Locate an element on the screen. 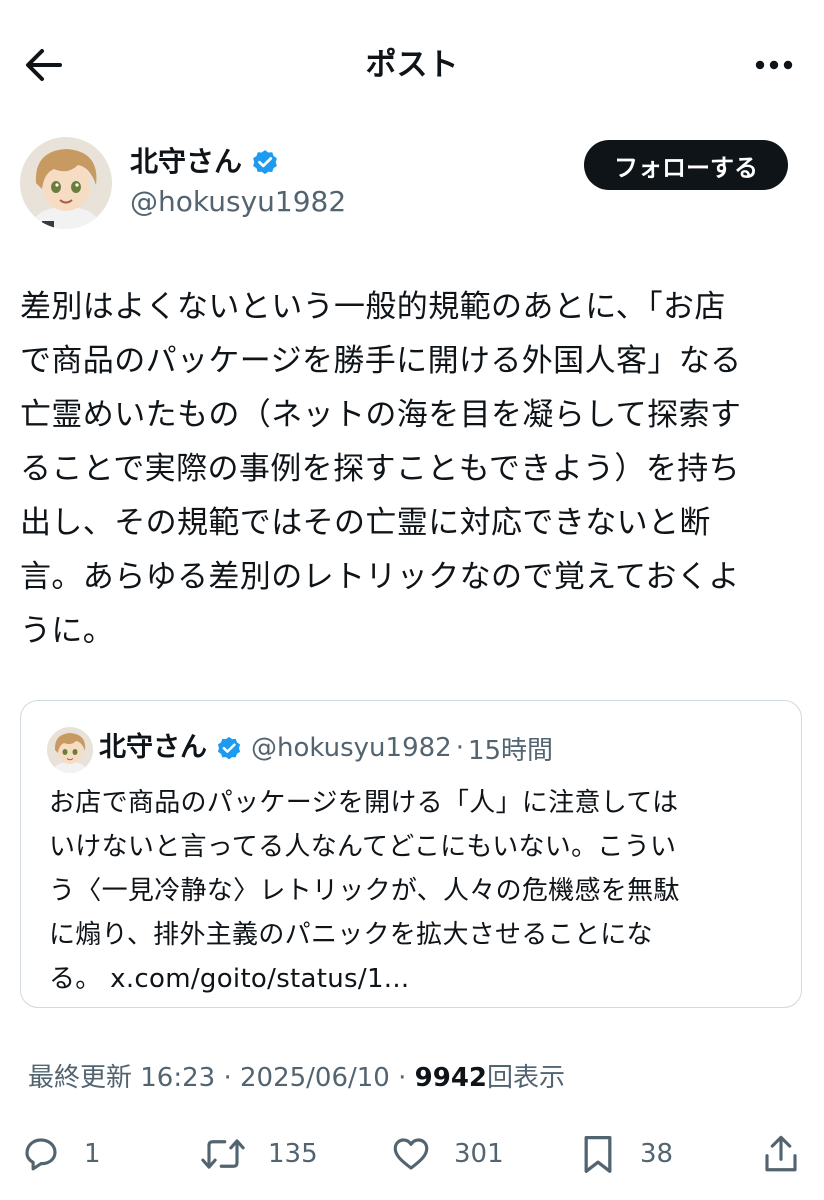 The height and width of the screenshot is (1200, 824). views-count: 9942 is located at coordinates (451, 1078).